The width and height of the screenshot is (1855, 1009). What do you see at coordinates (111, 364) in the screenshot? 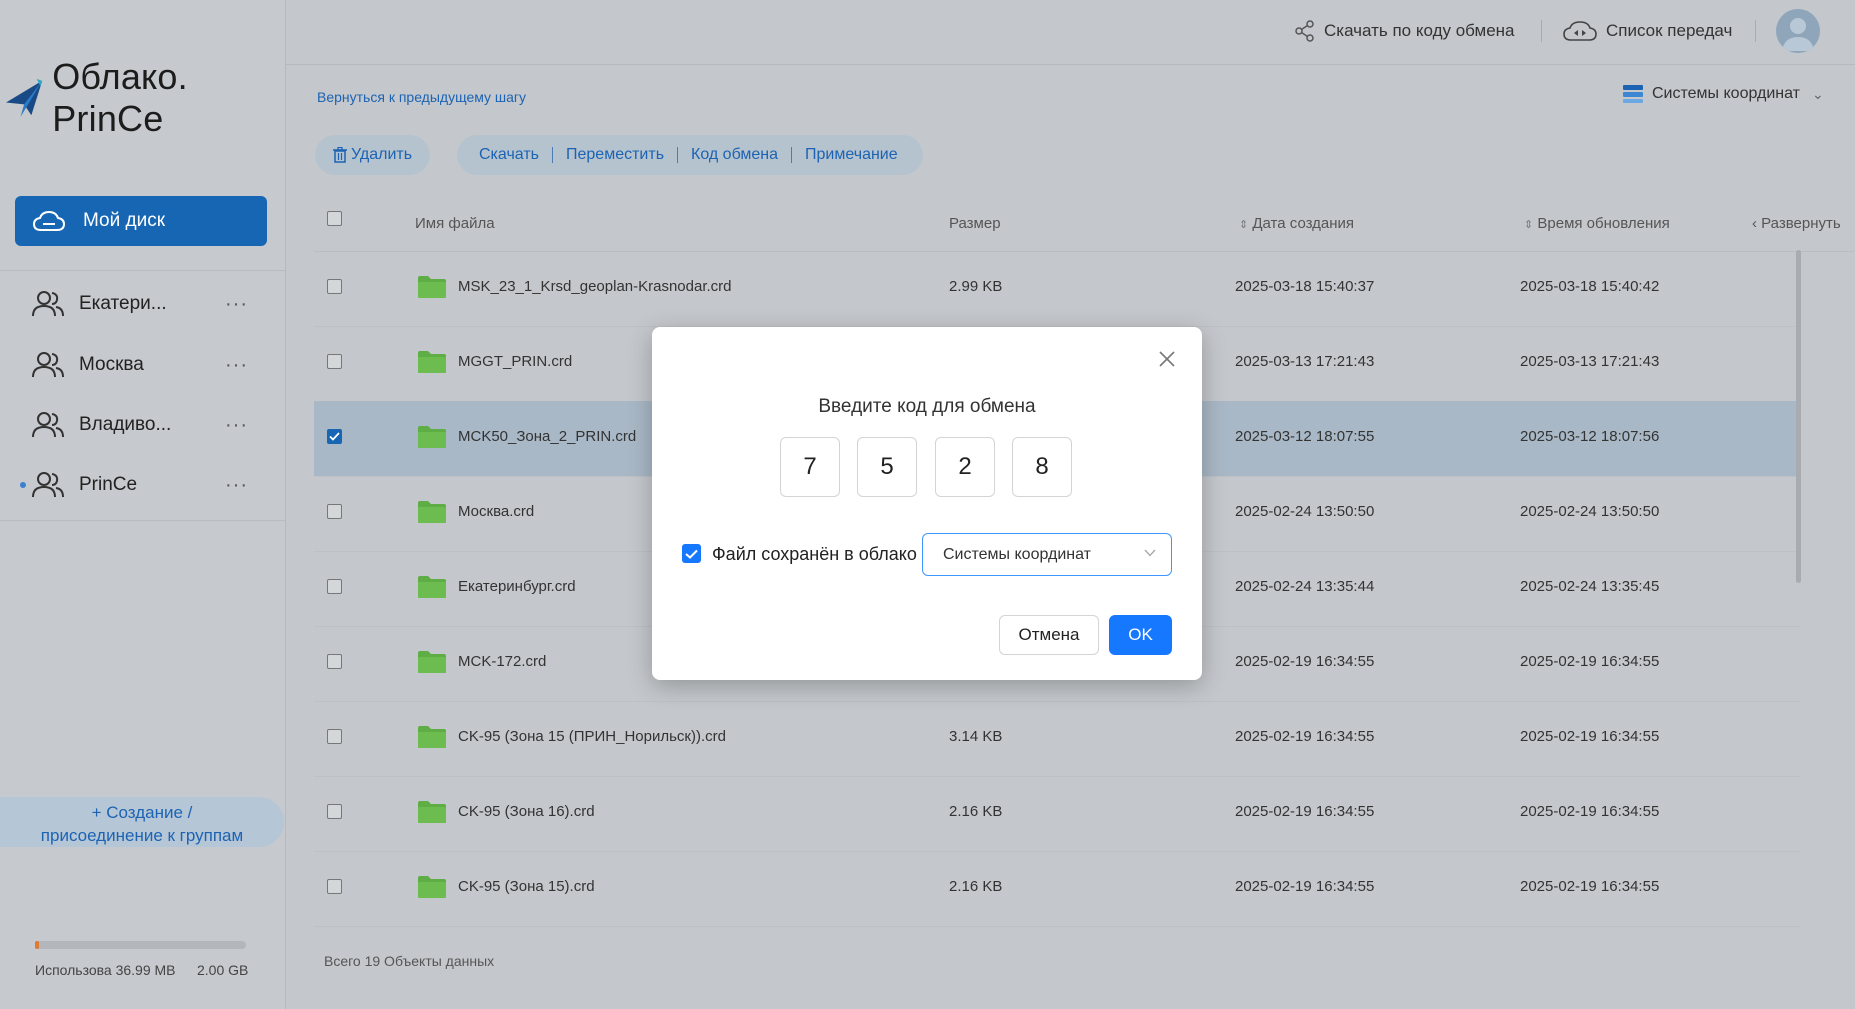
I see `group-label: Москва` at bounding box center [111, 364].